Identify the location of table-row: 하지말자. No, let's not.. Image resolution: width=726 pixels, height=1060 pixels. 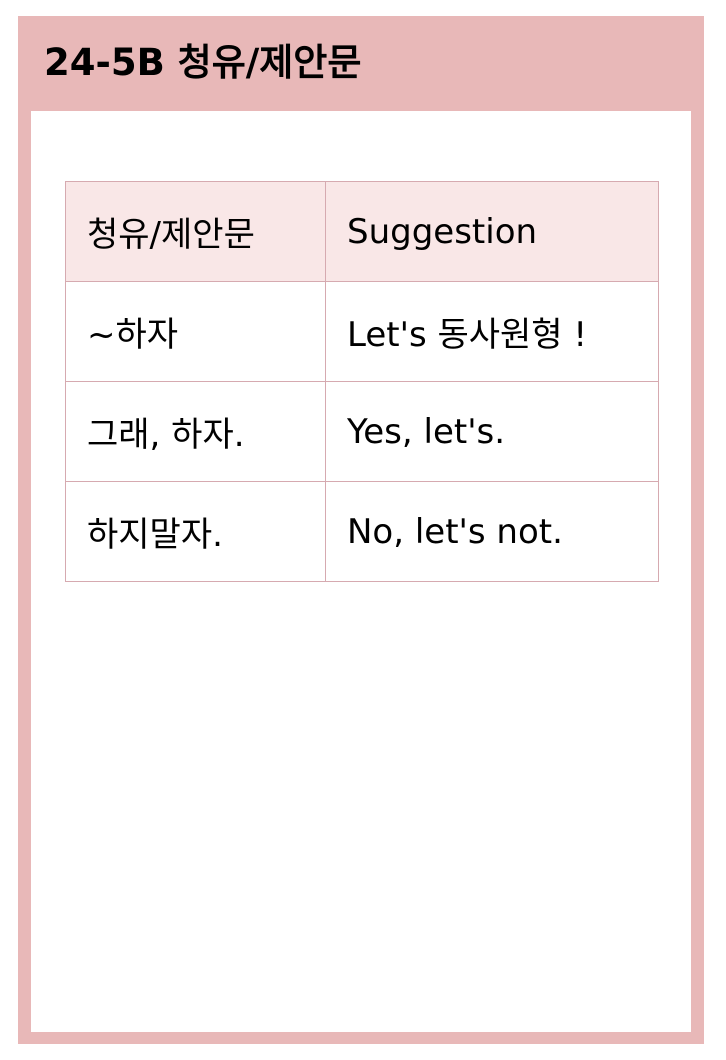
(362, 531).